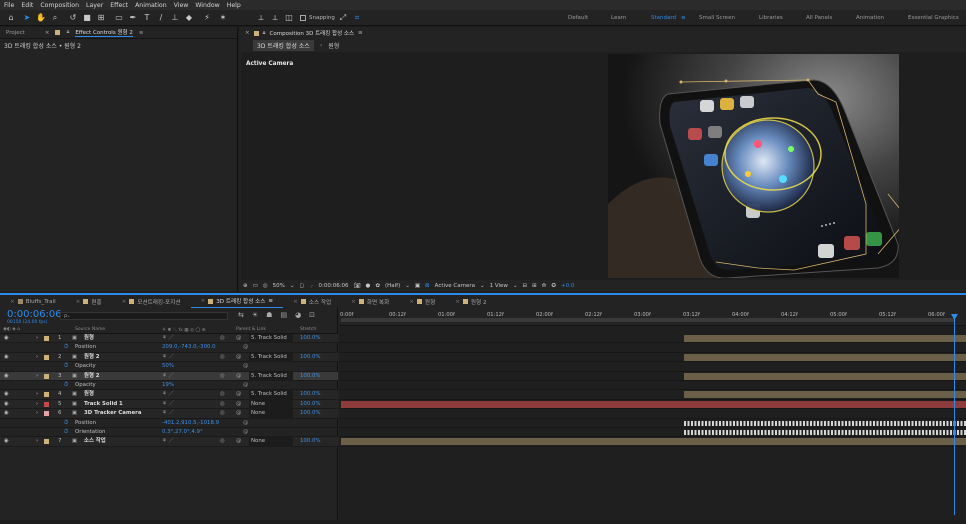  I want to click on fast-preview-icon: ⊠, so click(427, 286).